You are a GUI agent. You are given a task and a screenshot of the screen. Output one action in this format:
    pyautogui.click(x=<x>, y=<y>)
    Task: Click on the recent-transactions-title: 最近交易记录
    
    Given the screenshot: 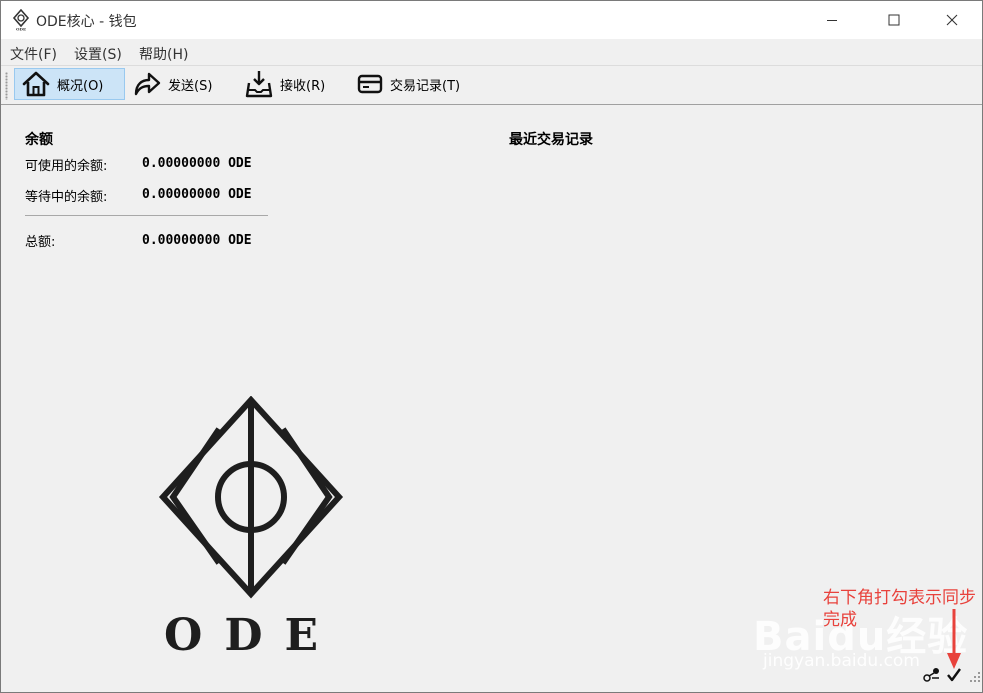 What is the action you would take?
    pyautogui.click(x=551, y=140)
    